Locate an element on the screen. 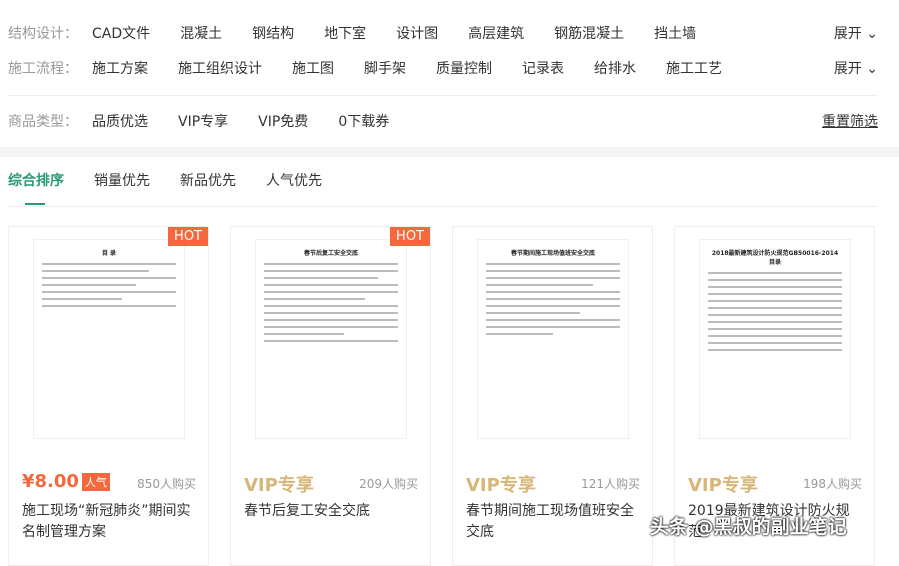 Image resolution: width=899 pixels, height=566 pixels. filter-item: 0下载券 is located at coordinates (363, 121).